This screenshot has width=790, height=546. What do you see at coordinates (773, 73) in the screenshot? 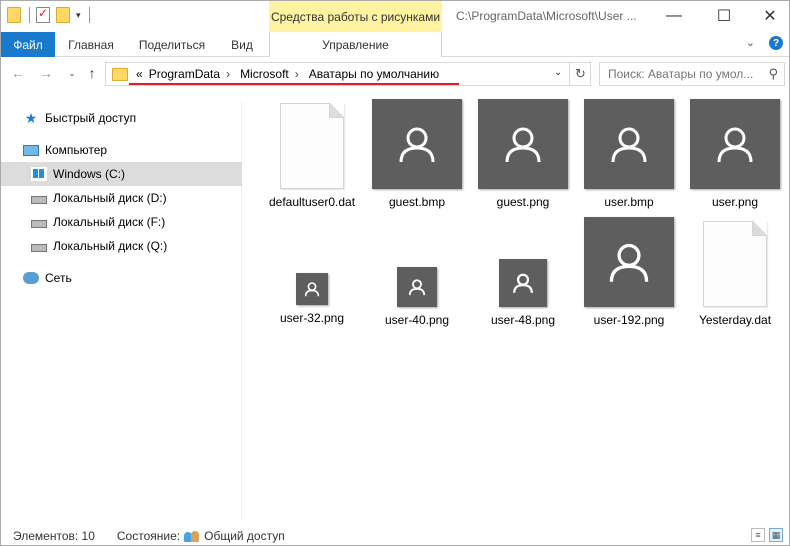
I see `search-icon: ⚲` at bounding box center [773, 73].